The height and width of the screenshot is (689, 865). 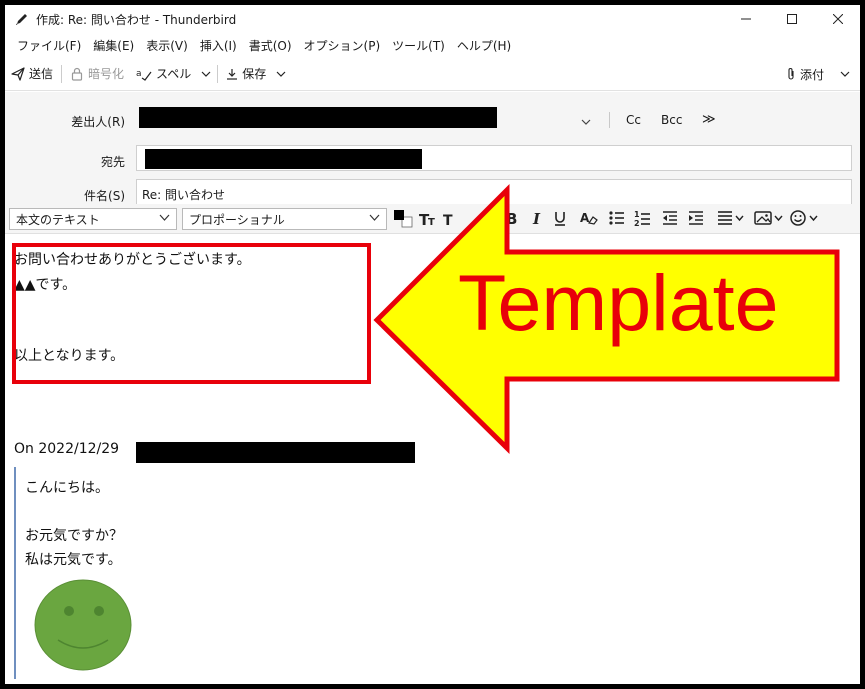 I want to click on template-label: Template, so click(x=618, y=302).